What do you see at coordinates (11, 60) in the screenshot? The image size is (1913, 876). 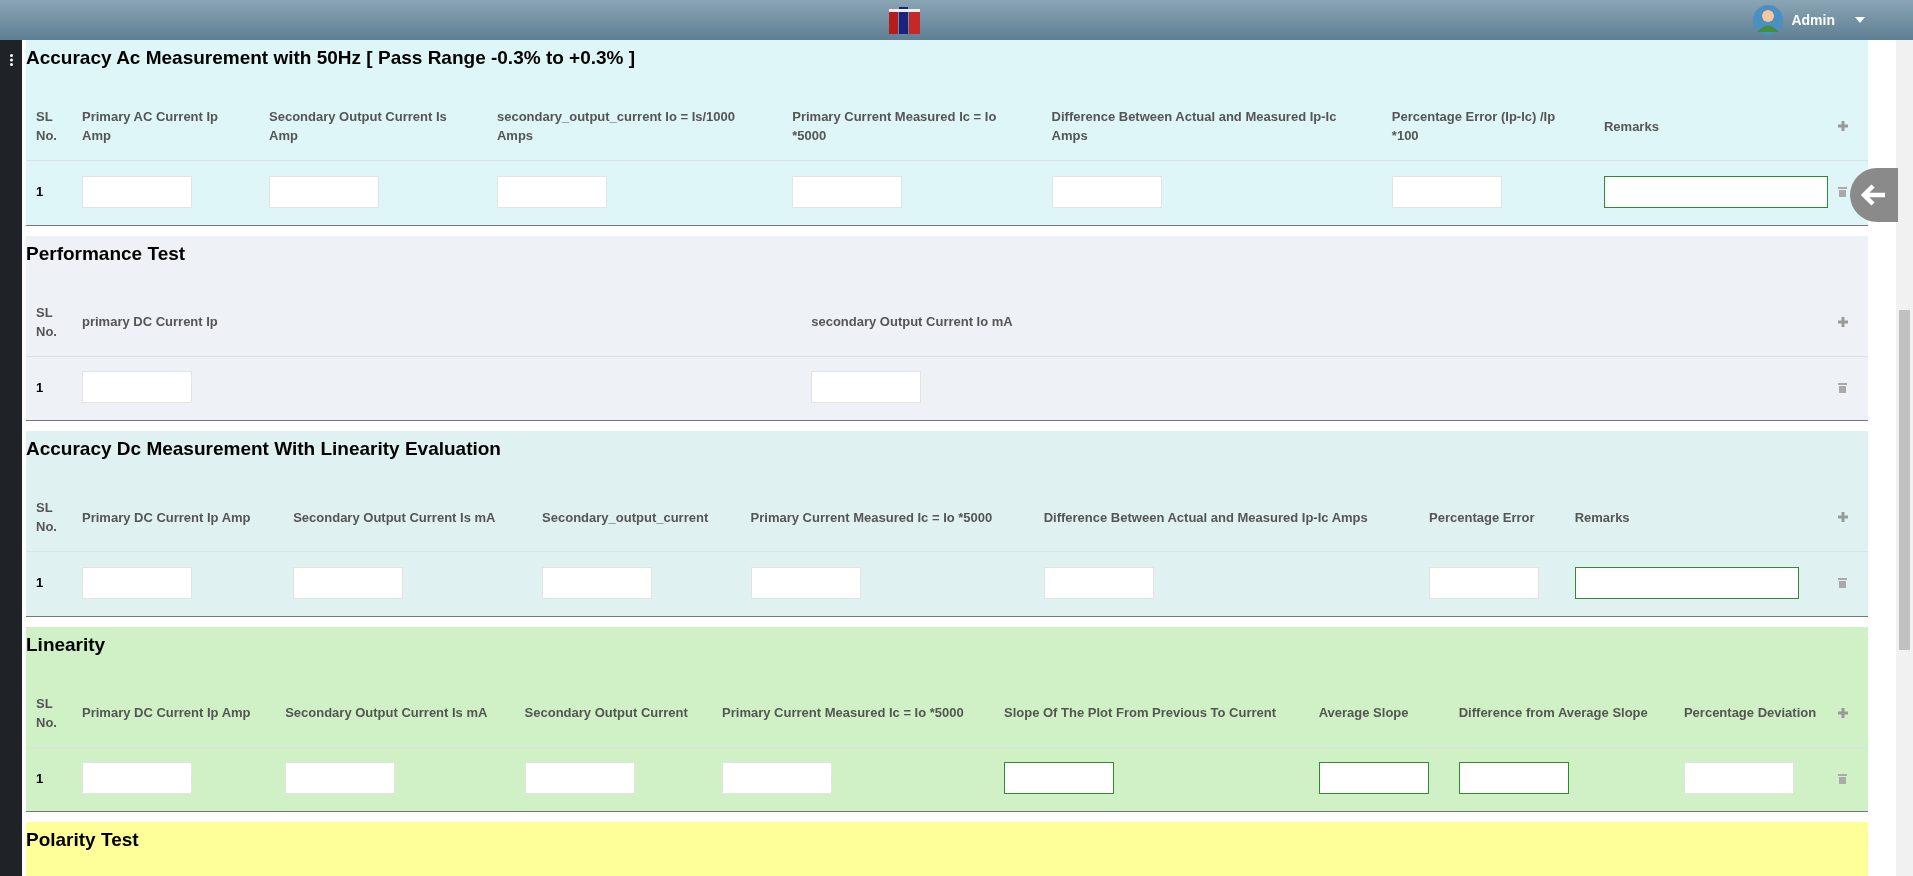 I see `more-icon` at bounding box center [11, 60].